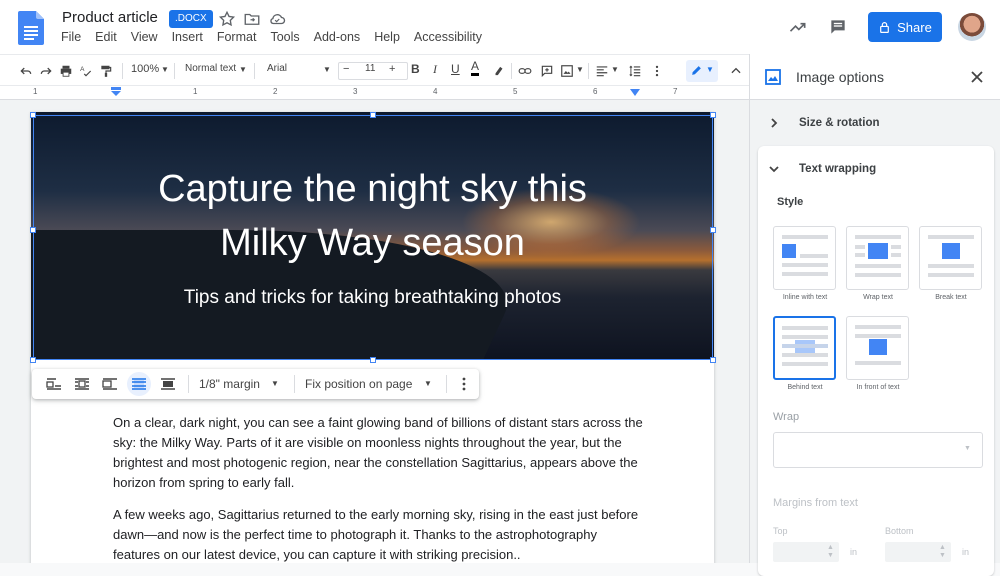  Describe the element at coordinates (435, 91) in the screenshot. I see `ruler-label: 4` at that location.